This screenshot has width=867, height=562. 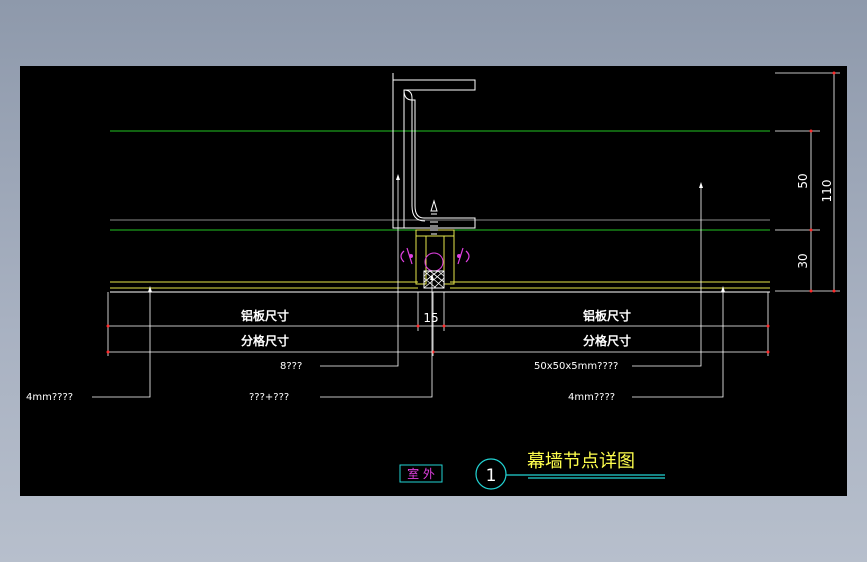 I want to click on gasket-dot-left, so click(x=411, y=256).